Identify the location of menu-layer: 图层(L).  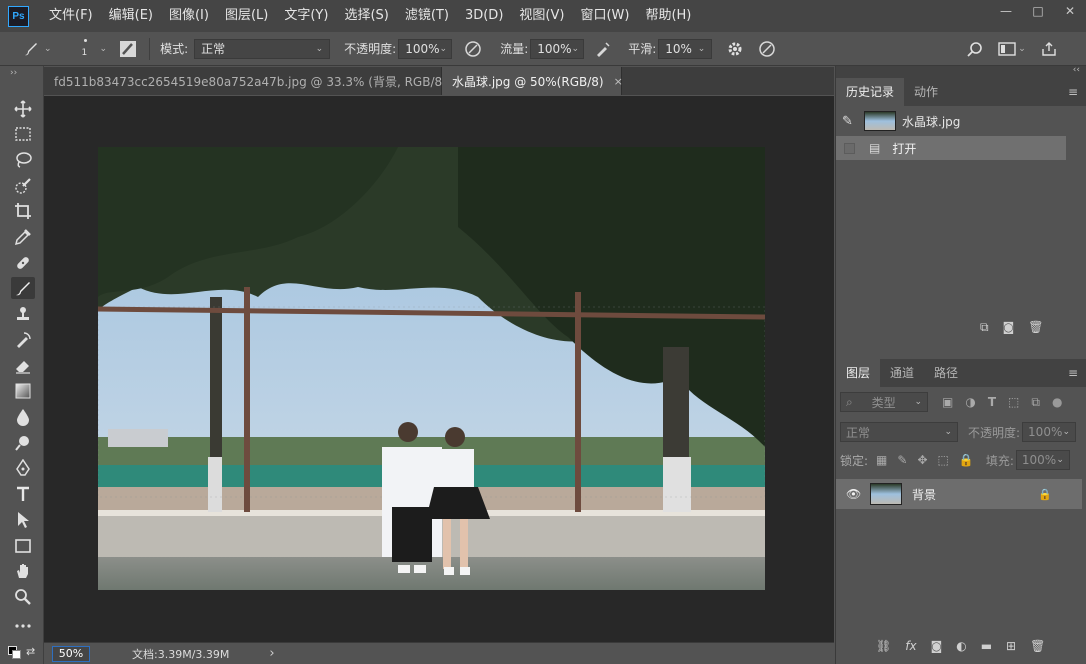
(246, 16).